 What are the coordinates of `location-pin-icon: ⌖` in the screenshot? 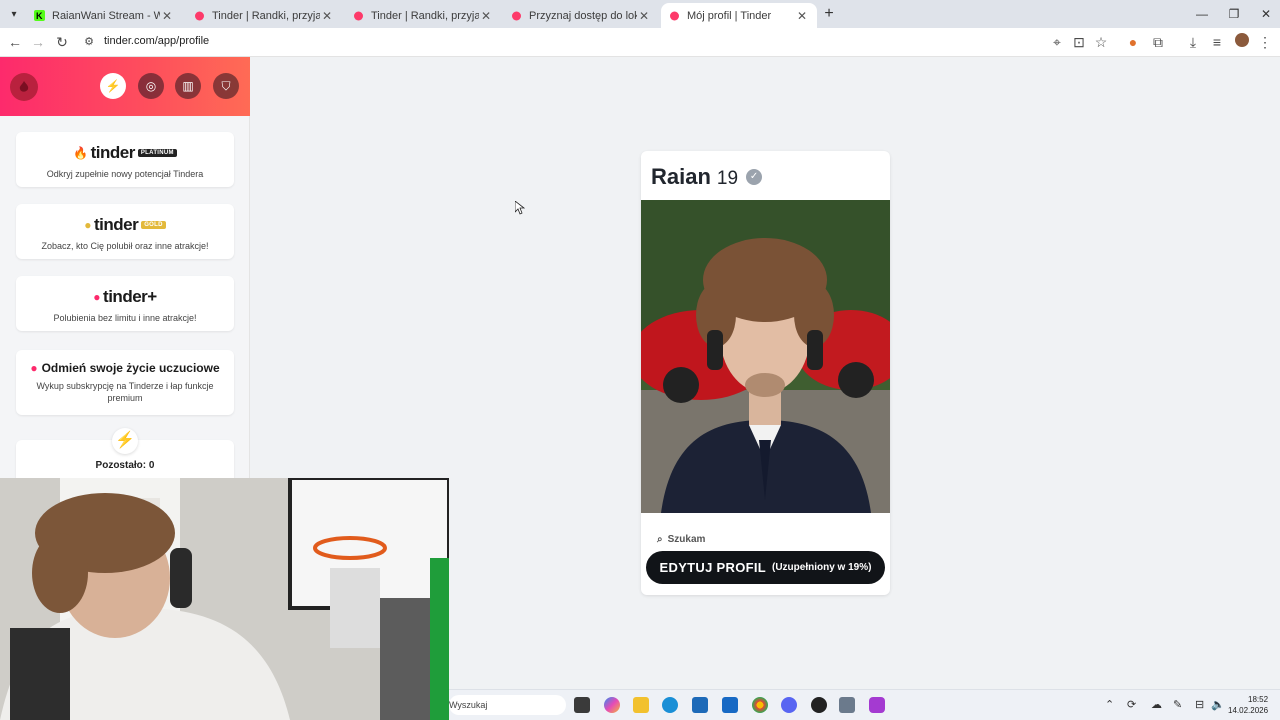 It's located at (1057, 42).